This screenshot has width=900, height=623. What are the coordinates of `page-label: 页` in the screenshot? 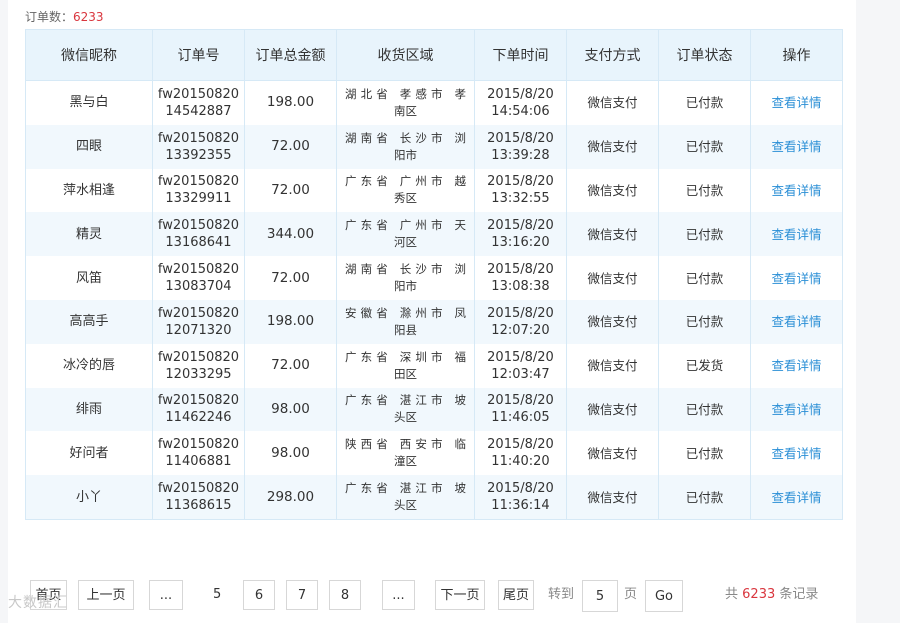 It's located at (631, 594).